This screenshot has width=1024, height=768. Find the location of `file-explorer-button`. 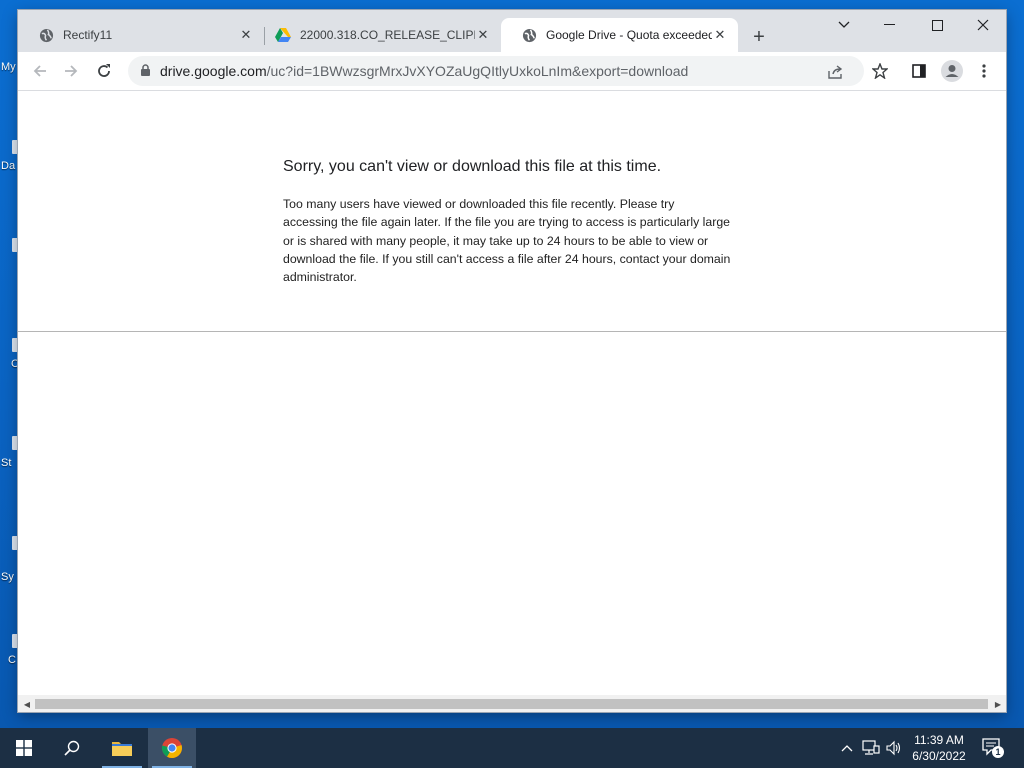

file-explorer-button is located at coordinates (122, 748).